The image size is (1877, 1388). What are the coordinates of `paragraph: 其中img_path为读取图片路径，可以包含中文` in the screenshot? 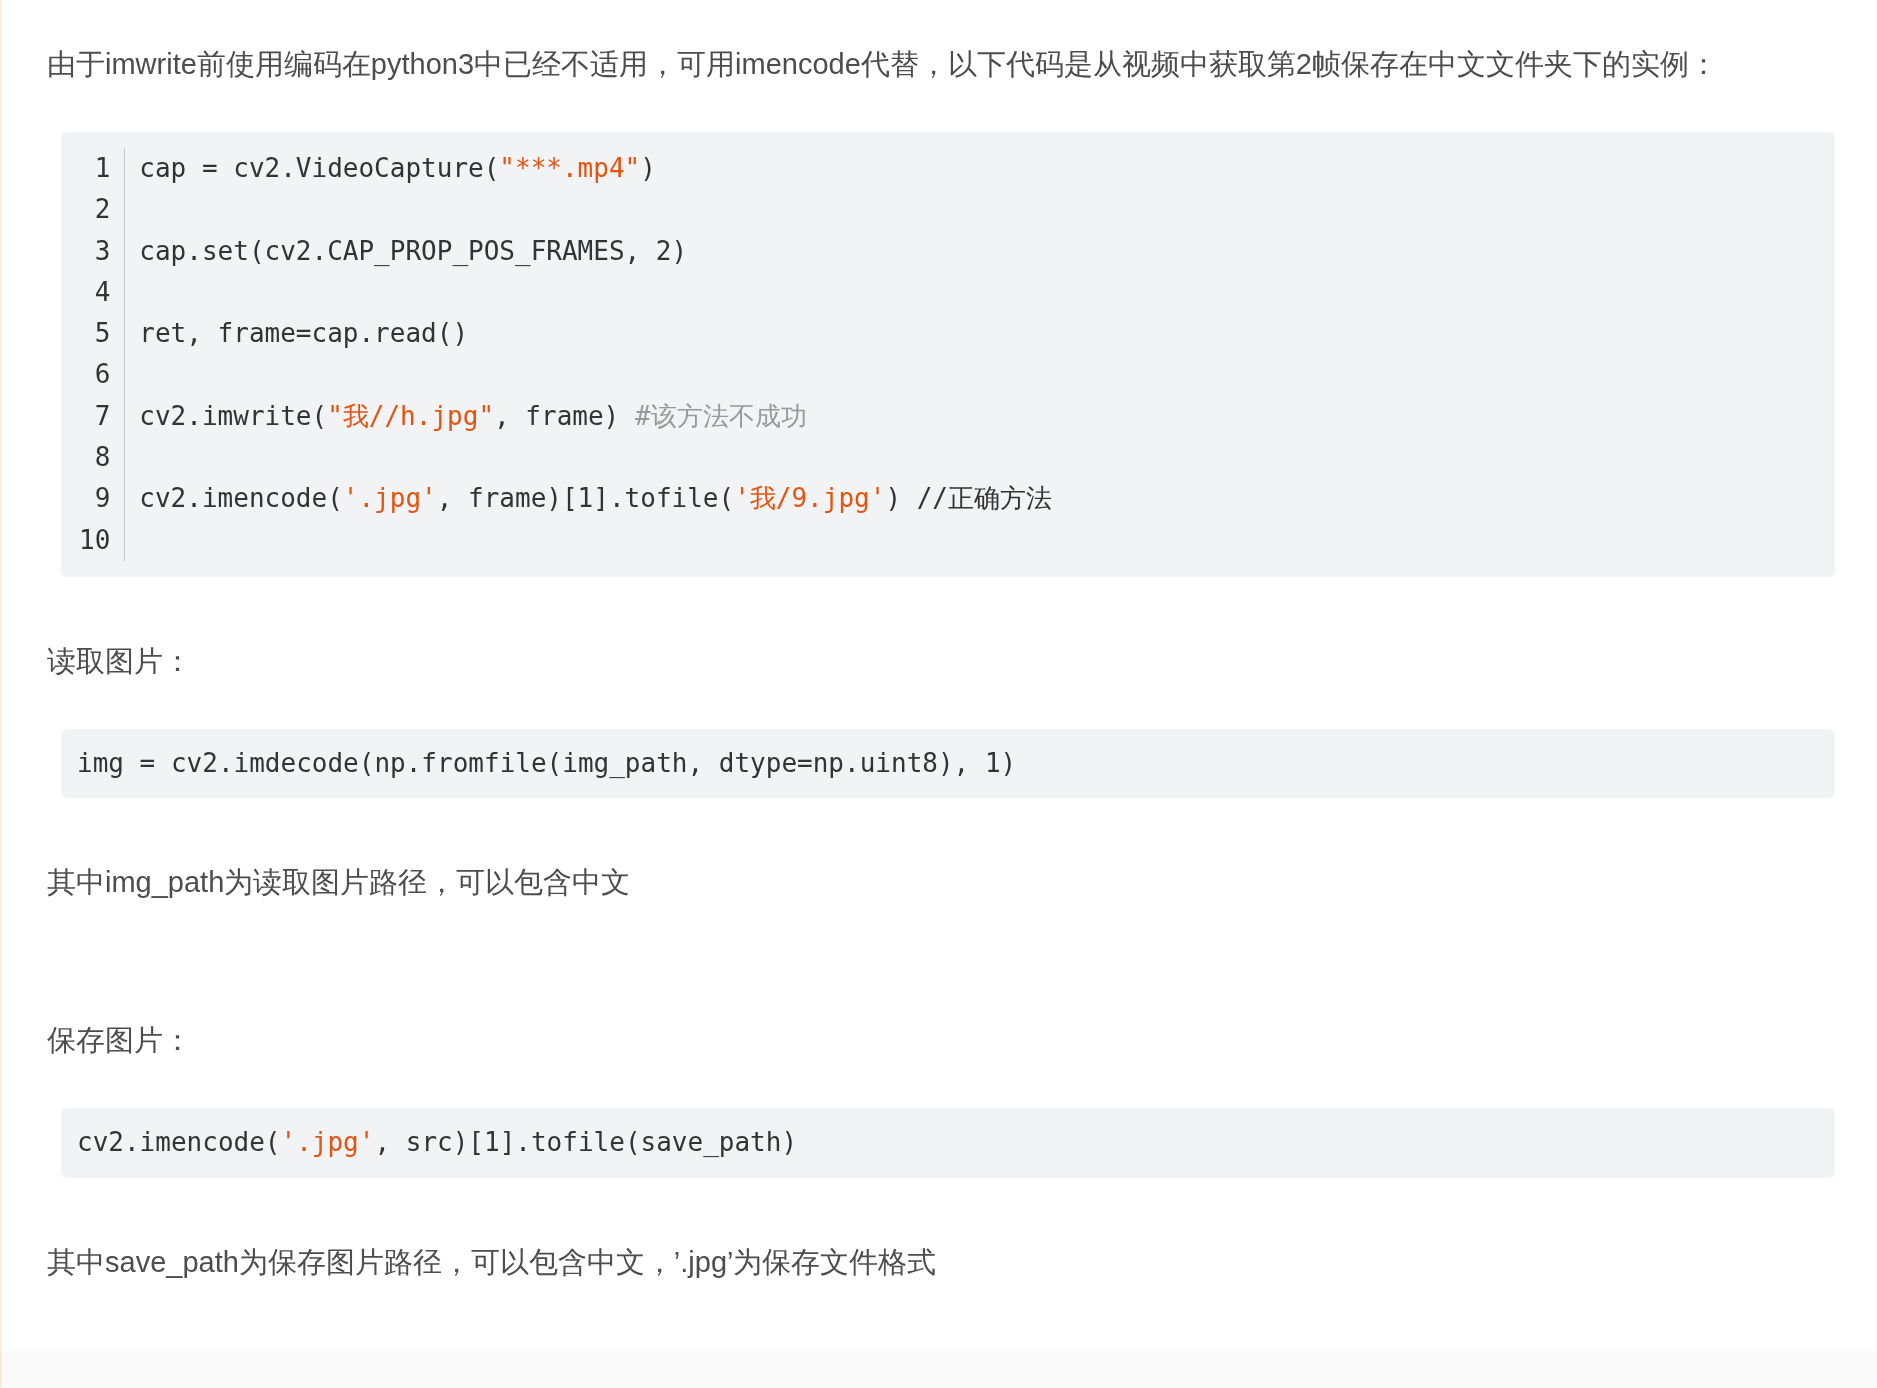 It's located at (339, 883).